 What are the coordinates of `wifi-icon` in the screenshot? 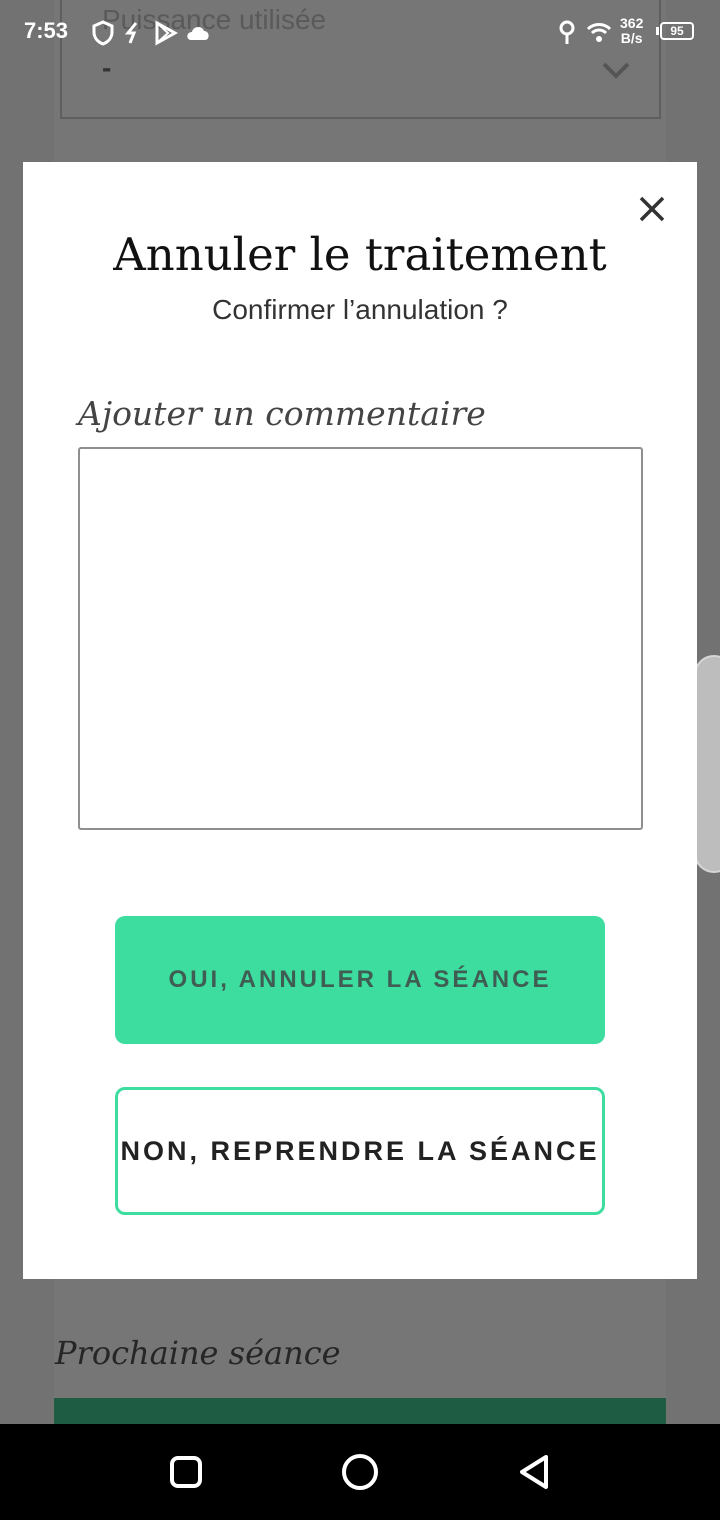 It's located at (599, 32).